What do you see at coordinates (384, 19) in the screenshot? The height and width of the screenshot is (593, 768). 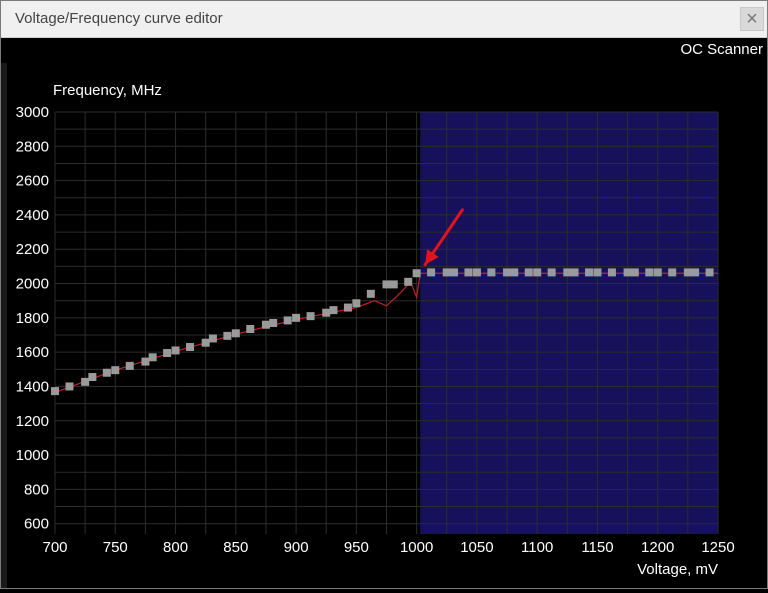 I see `title-bar: Voltage/Frequency curve editor ×` at bounding box center [384, 19].